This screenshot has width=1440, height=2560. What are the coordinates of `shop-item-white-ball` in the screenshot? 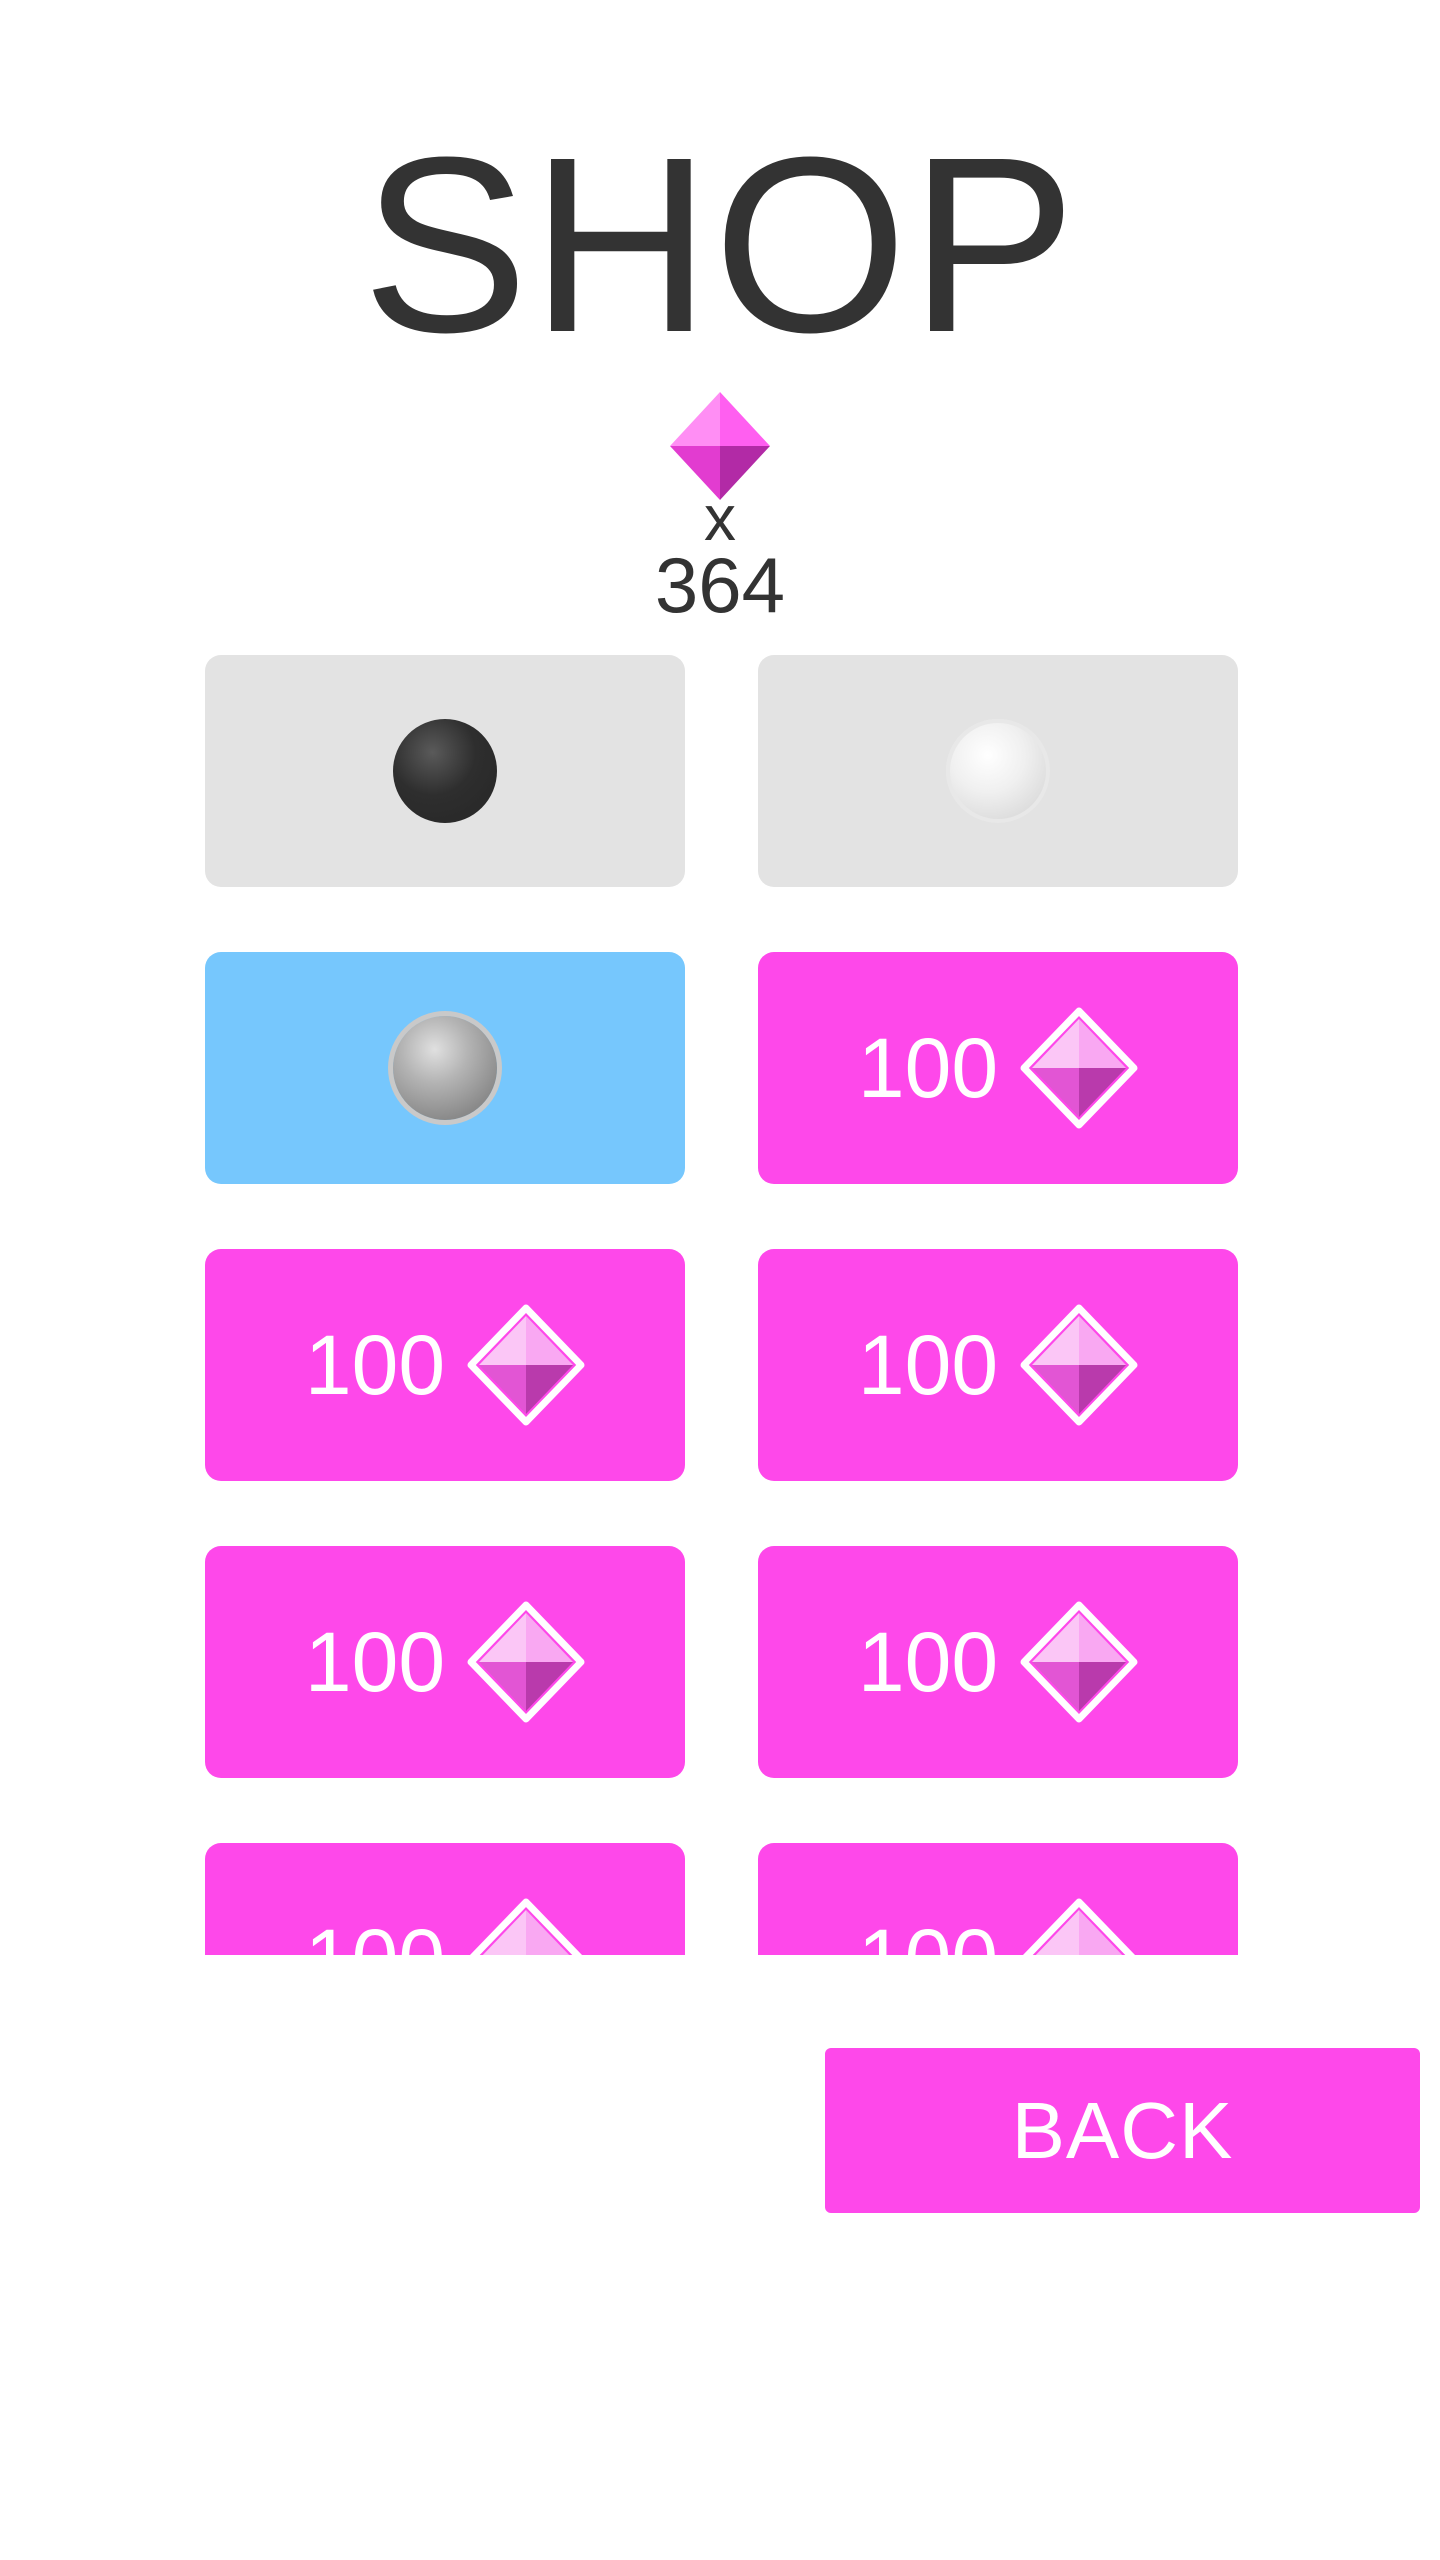 It's located at (998, 771).